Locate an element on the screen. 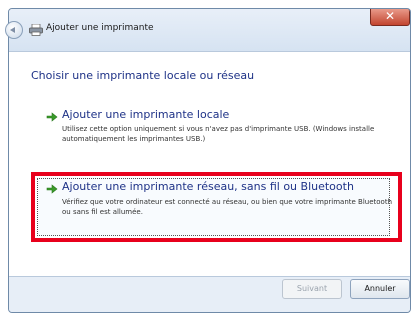 Image resolution: width=416 pixels, height=322 pixels. printer-icon is located at coordinates (36, 30).